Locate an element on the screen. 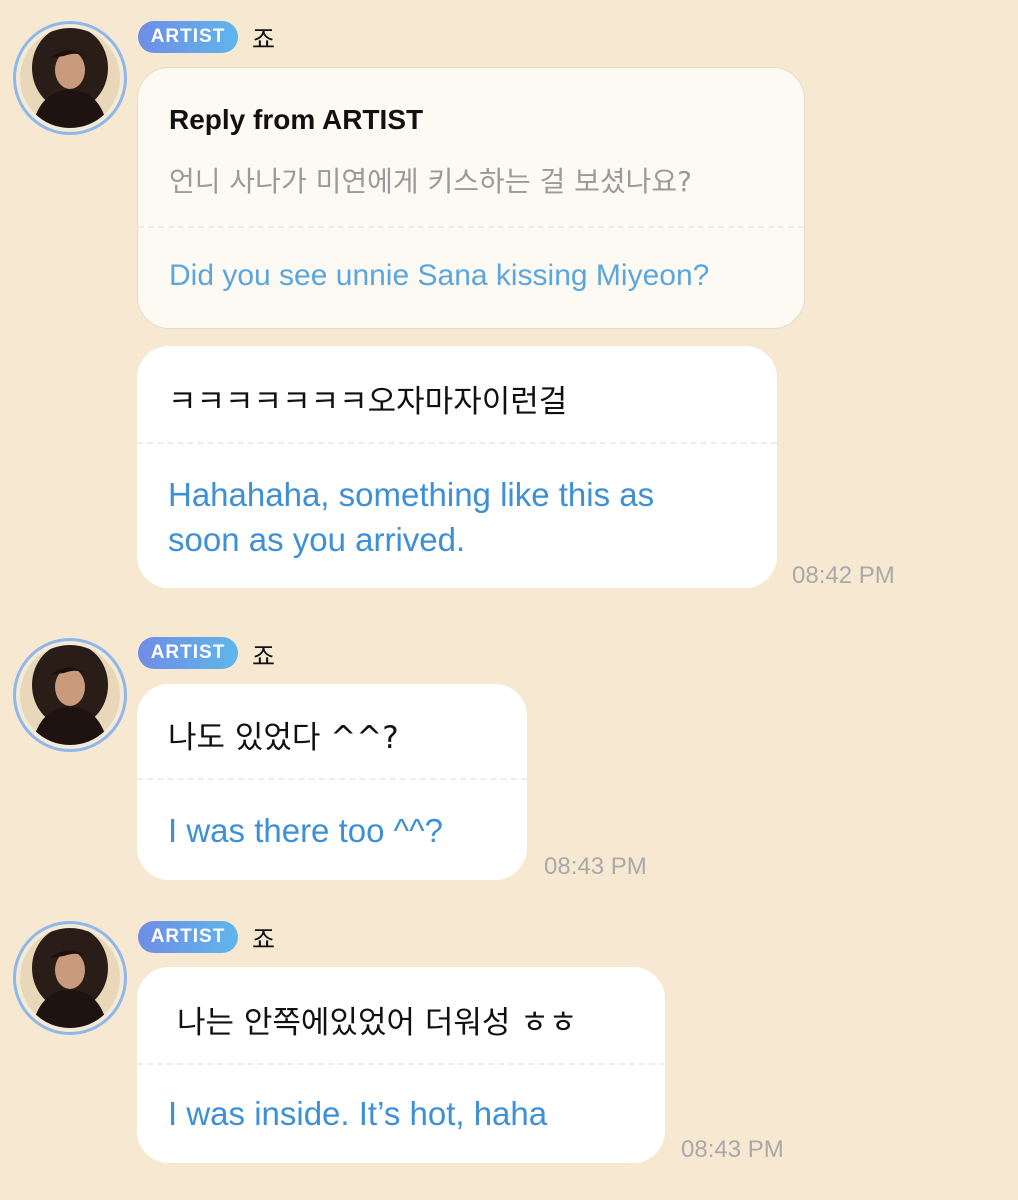 Image resolution: width=1018 pixels, height=1200 pixels. message-original-text: 나도 있었다 ^^? is located at coordinates (283, 738).